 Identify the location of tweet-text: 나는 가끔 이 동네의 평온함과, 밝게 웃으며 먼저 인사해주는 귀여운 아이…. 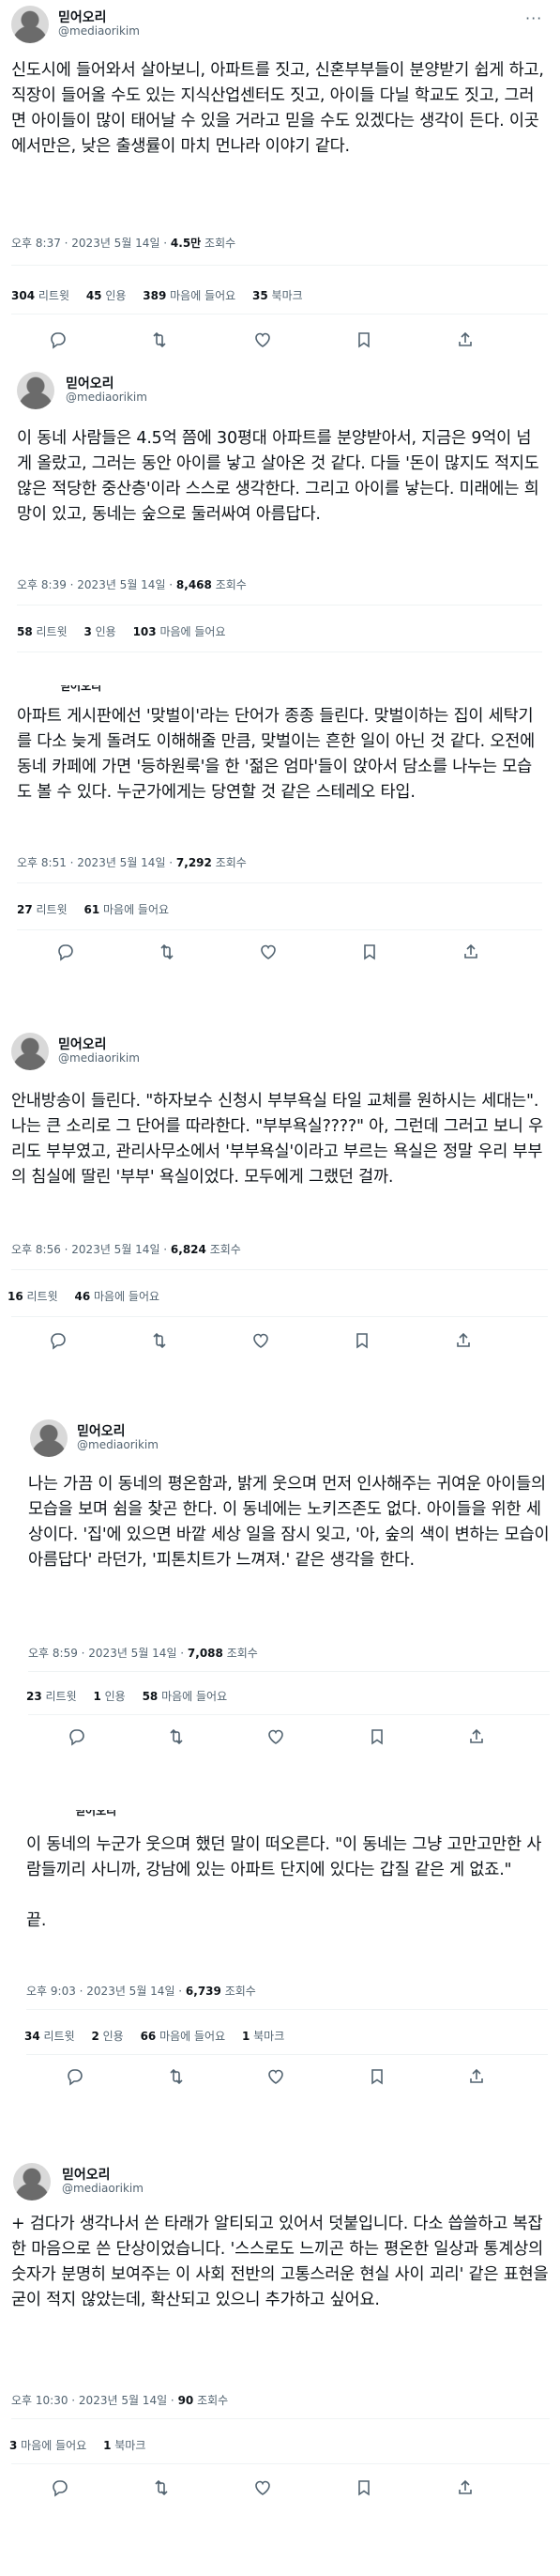
(289, 1523).